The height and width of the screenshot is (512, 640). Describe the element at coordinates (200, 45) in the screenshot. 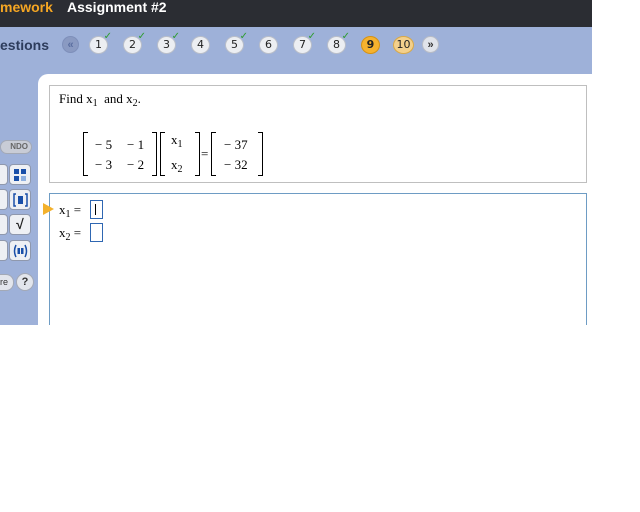

I see `question-button-4: 4` at that location.